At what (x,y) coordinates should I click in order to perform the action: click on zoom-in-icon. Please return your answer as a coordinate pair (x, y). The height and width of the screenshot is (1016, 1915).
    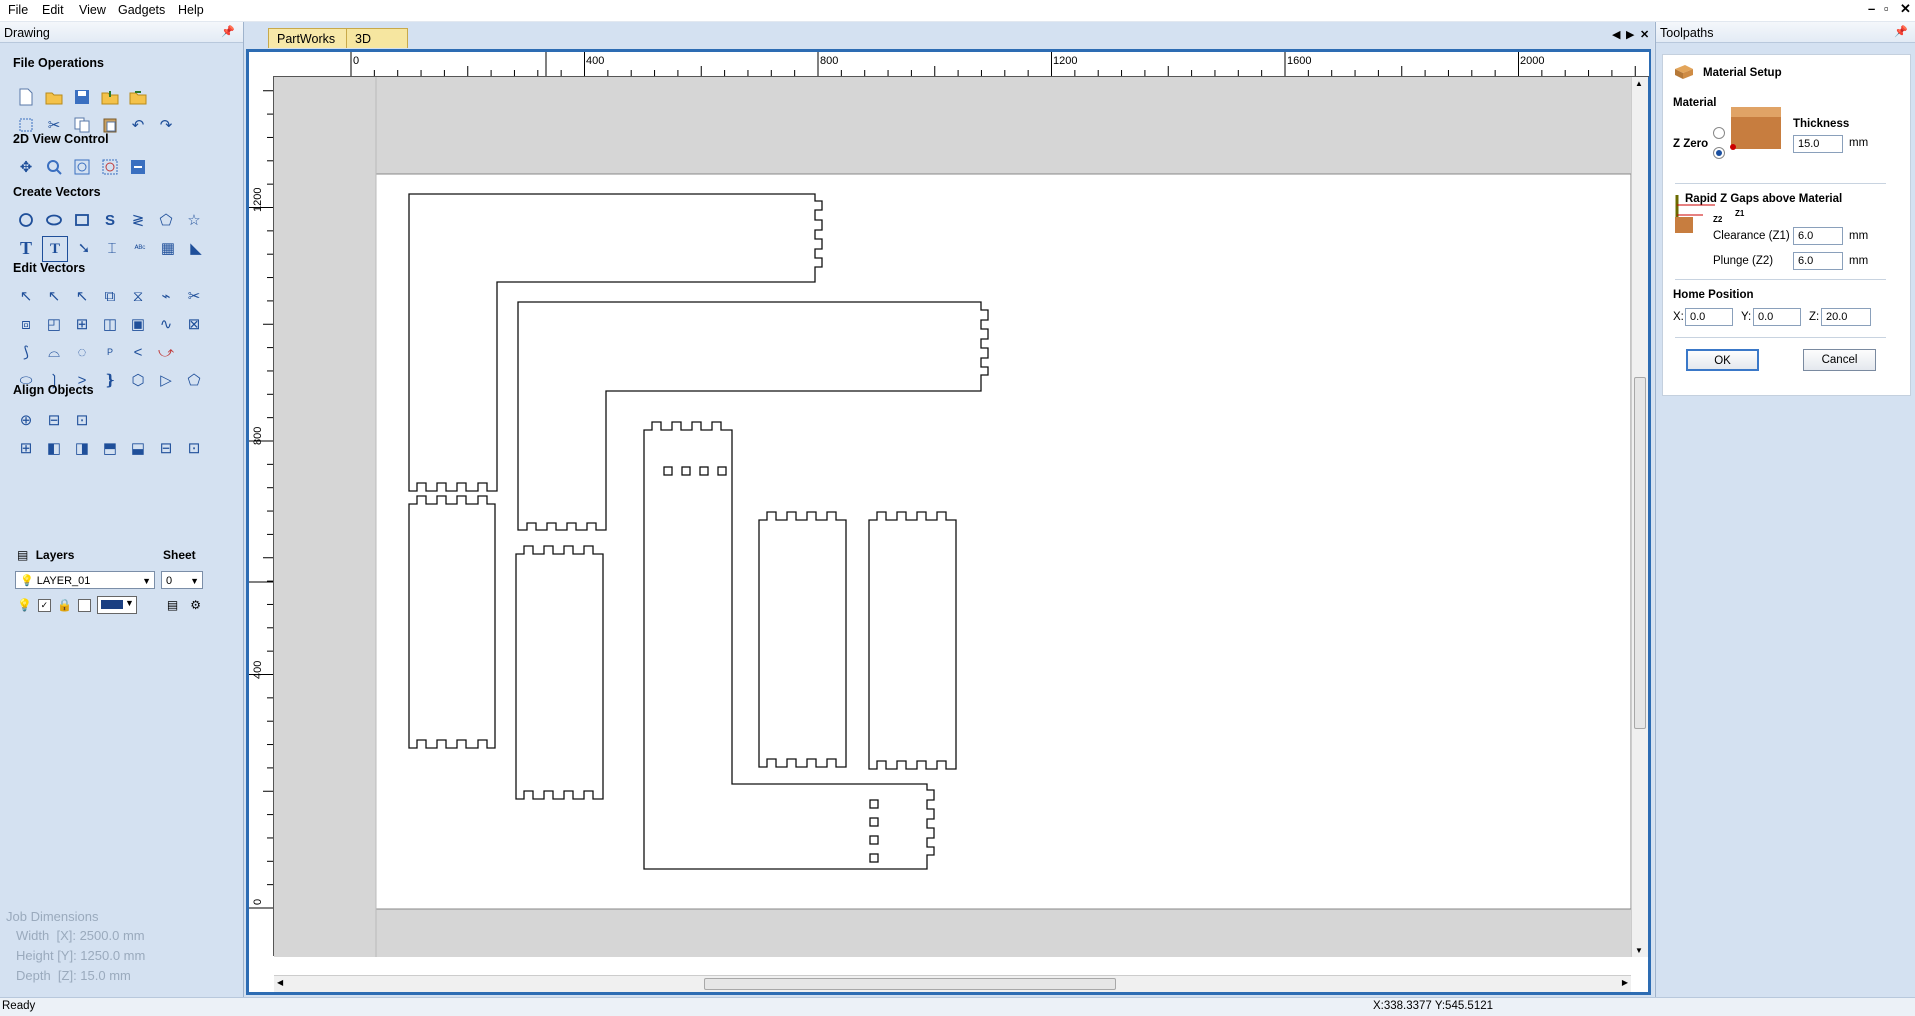
    Looking at the image, I should click on (54, 167).